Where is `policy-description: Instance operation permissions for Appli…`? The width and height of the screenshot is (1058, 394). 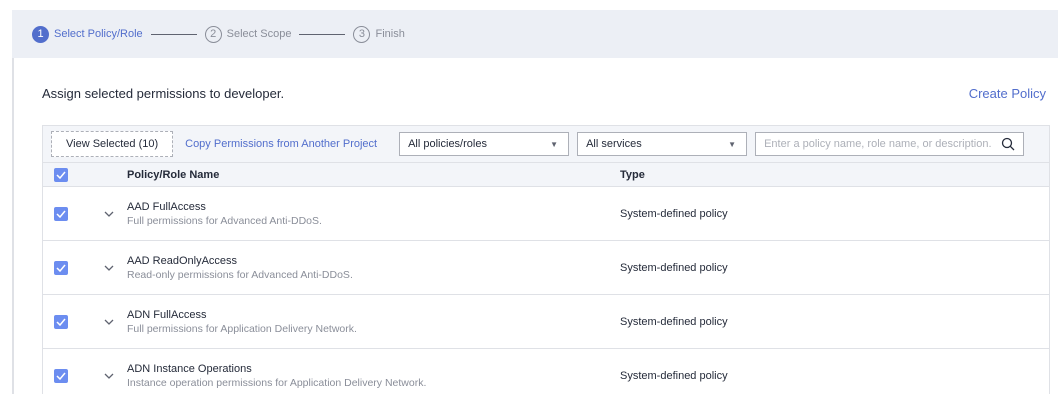
policy-description: Instance operation permissions for Appli… is located at coordinates (277, 382).